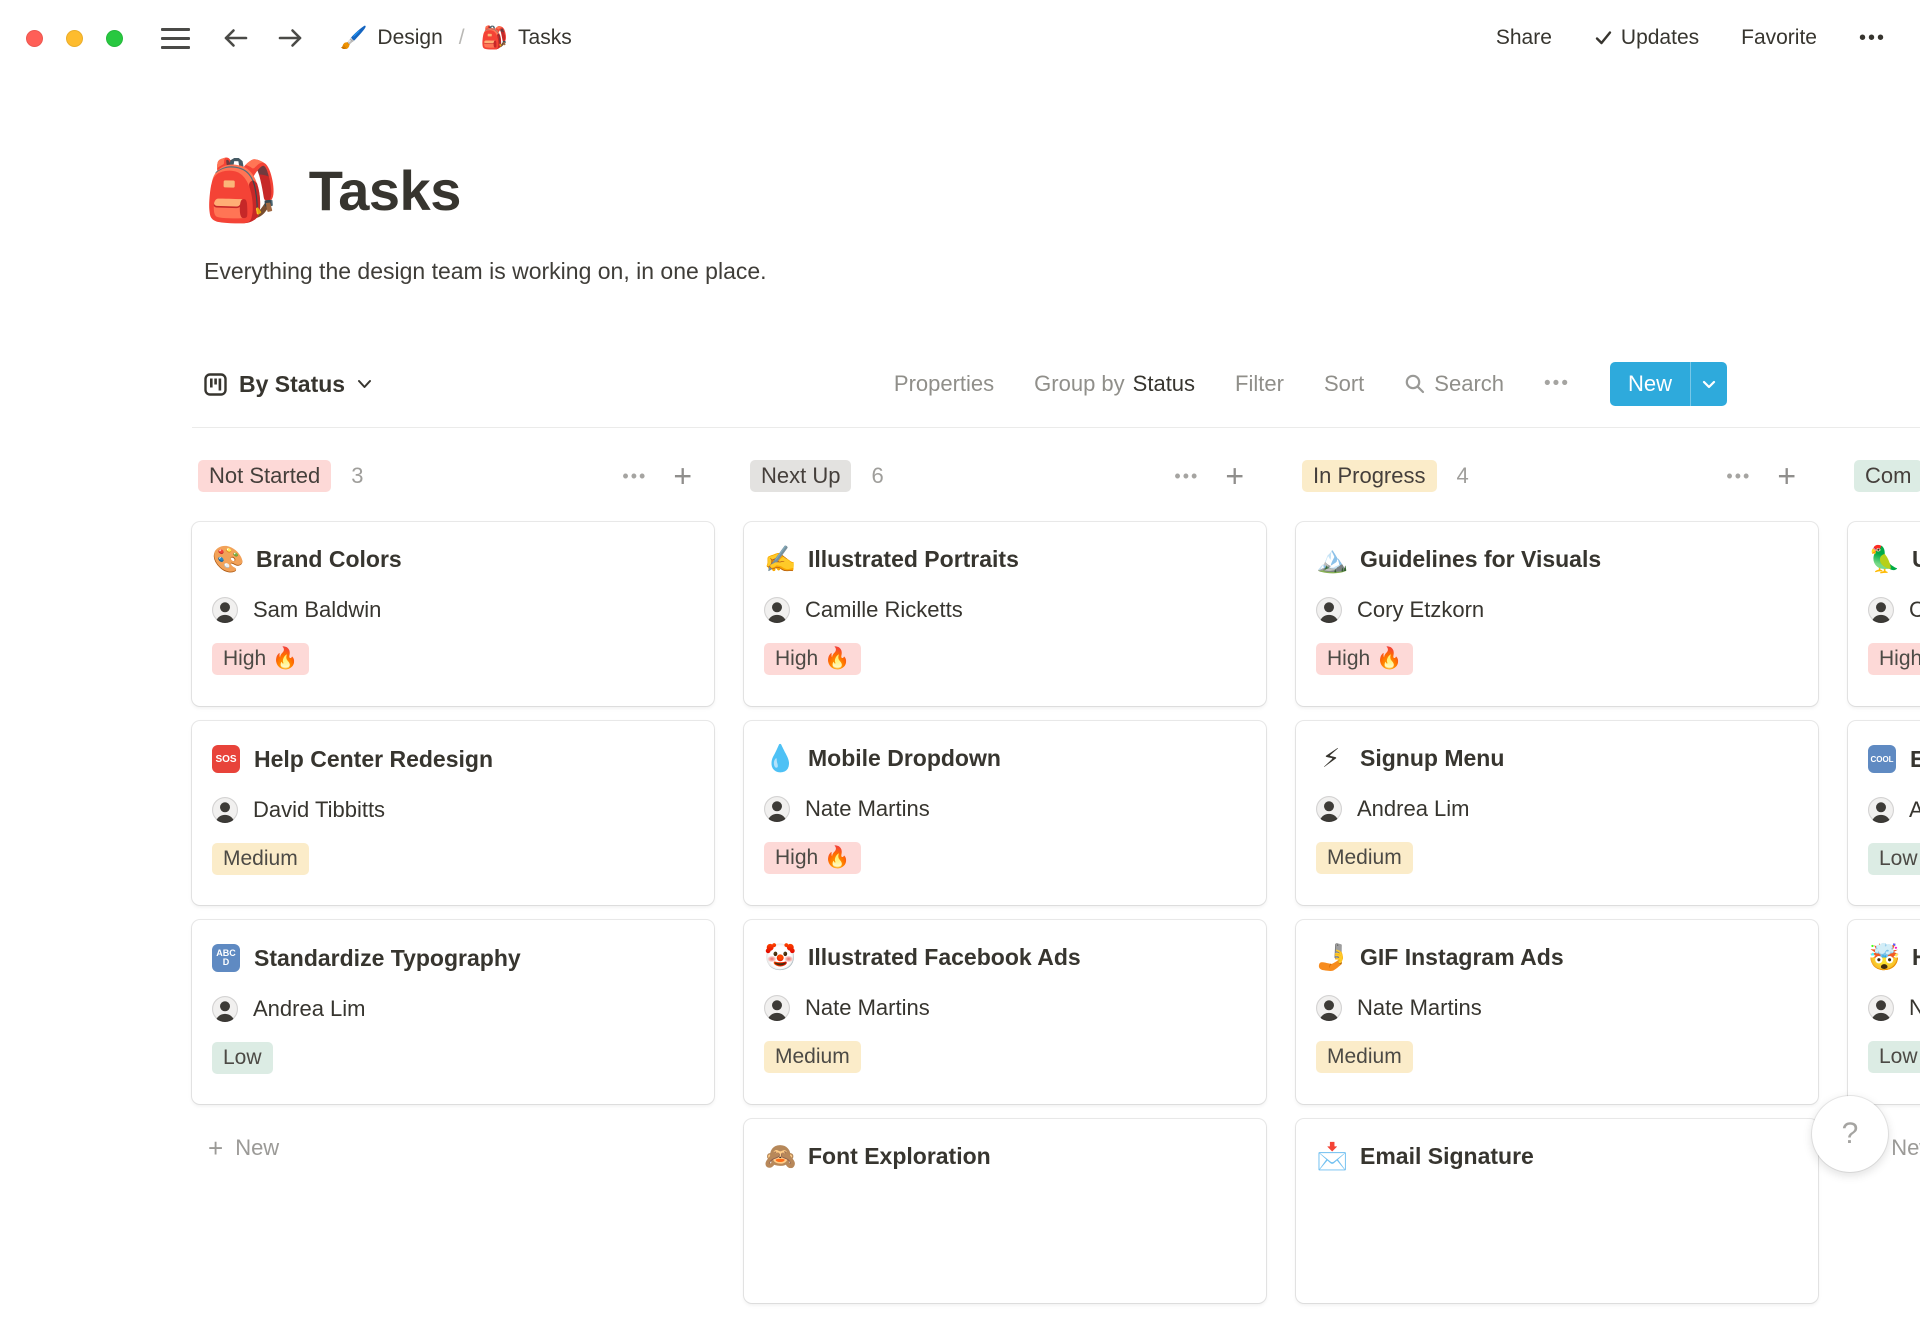 The width and height of the screenshot is (1920, 1318). Describe the element at coordinates (456, 38) in the screenshot. I see `breadcrumb: 🖌️ Design / 🎒 Tasks` at that location.